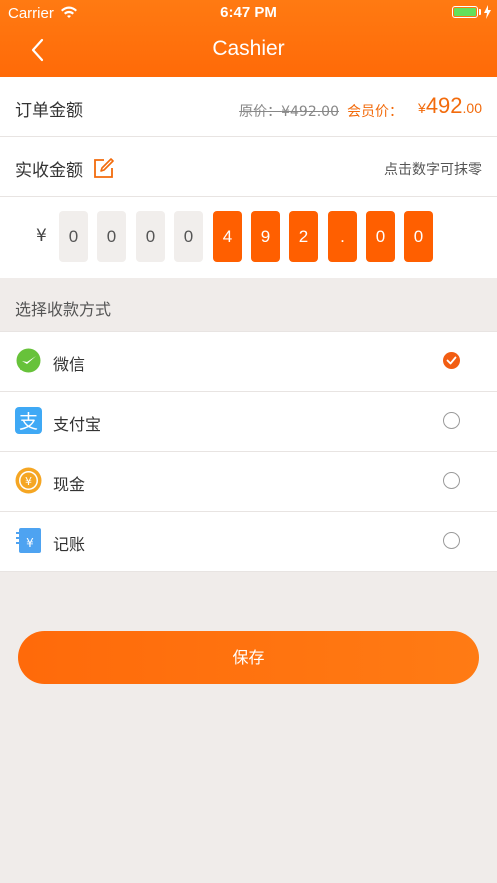  What do you see at coordinates (260, 112) in the screenshot?
I see `original-price-label: 原价：` at bounding box center [260, 112].